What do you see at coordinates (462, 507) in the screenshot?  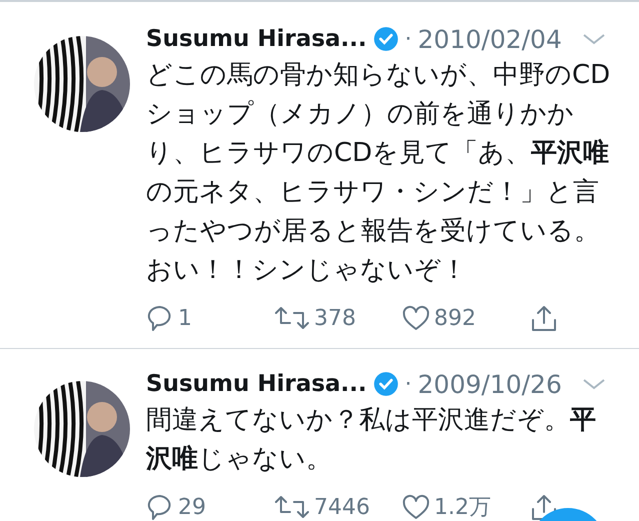 I see `like-count: 1.2万` at bounding box center [462, 507].